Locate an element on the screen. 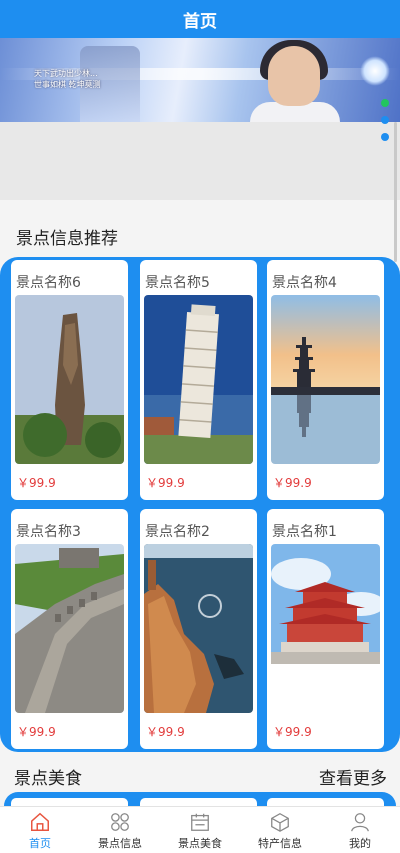 The image size is (400, 853). nav-item-food: 景点美食 is located at coordinates (200, 830).